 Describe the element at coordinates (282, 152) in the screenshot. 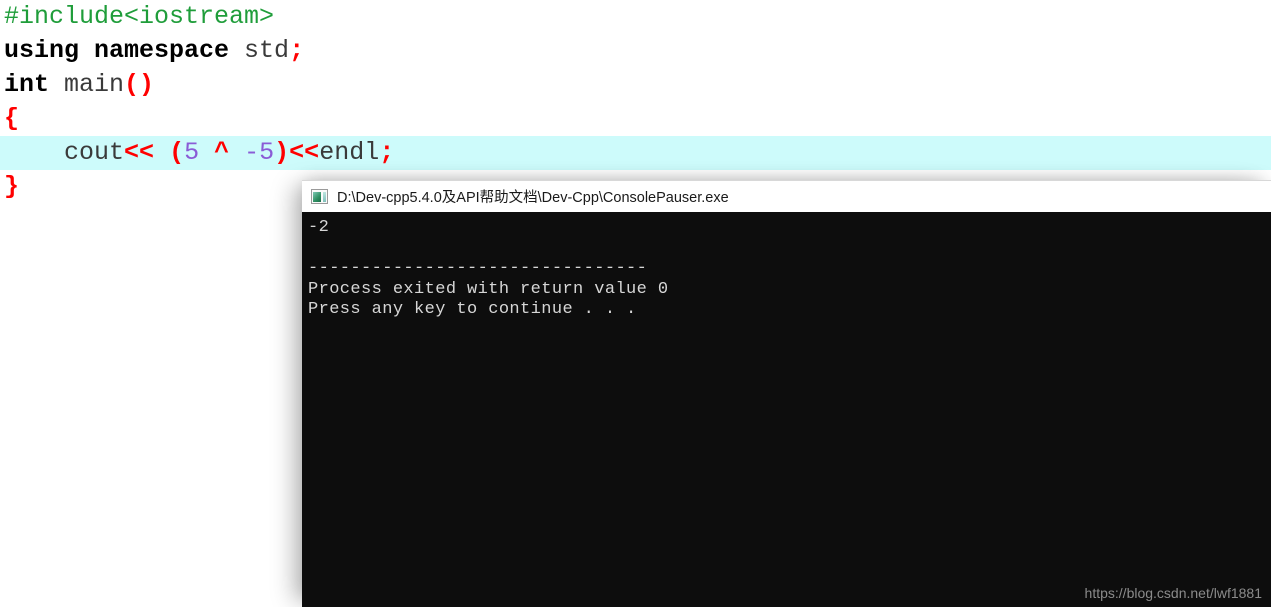

I see `code-token-punct: )` at that location.